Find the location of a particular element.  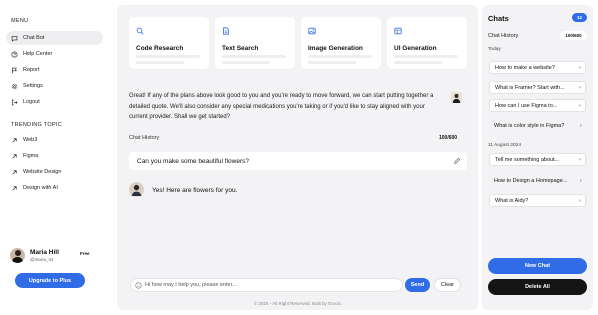

trending-item-design-with-ai: Design with AI is located at coordinates (54, 188).